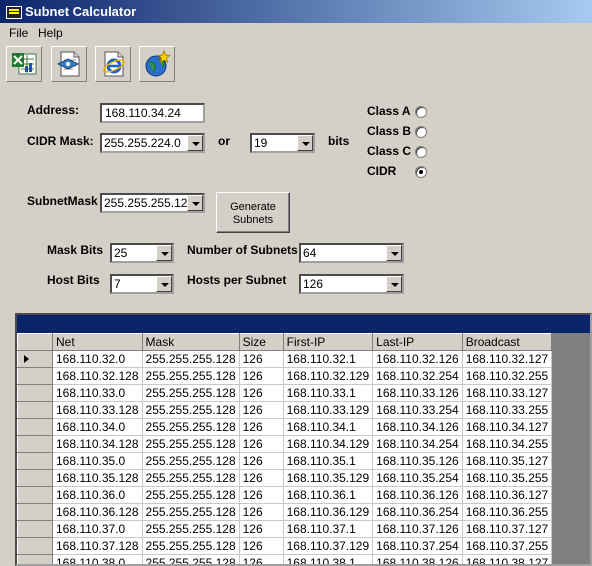 This screenshot has width=592, height=566. What do you see at coordinates (421, 112) in the screenshot?
I see `class-a-radio` at bounding box center [421, 112].